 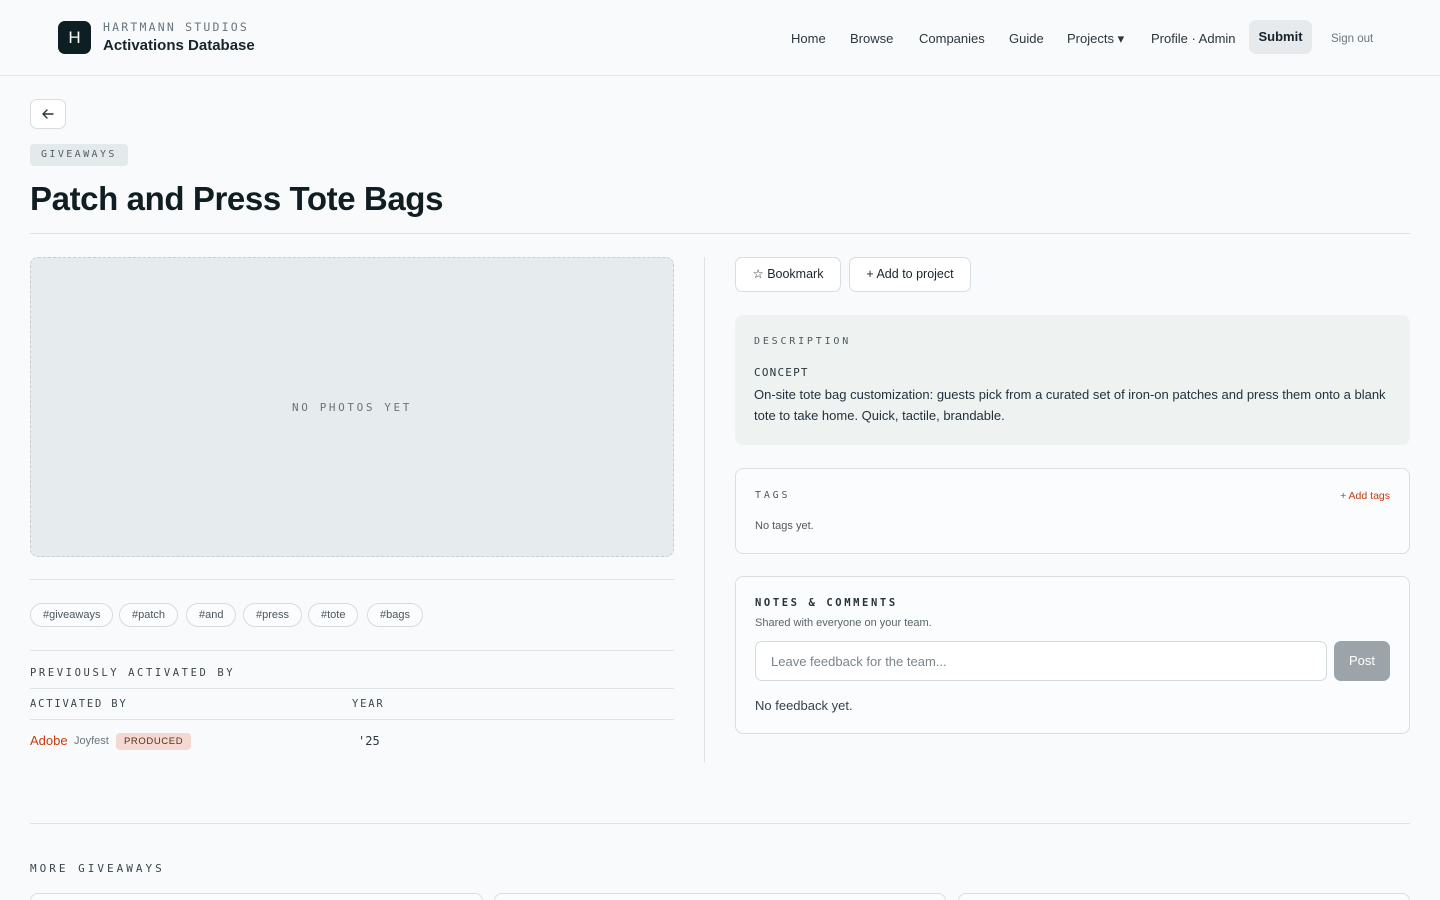 I want to click on back-button, so click(x=48, y=114).